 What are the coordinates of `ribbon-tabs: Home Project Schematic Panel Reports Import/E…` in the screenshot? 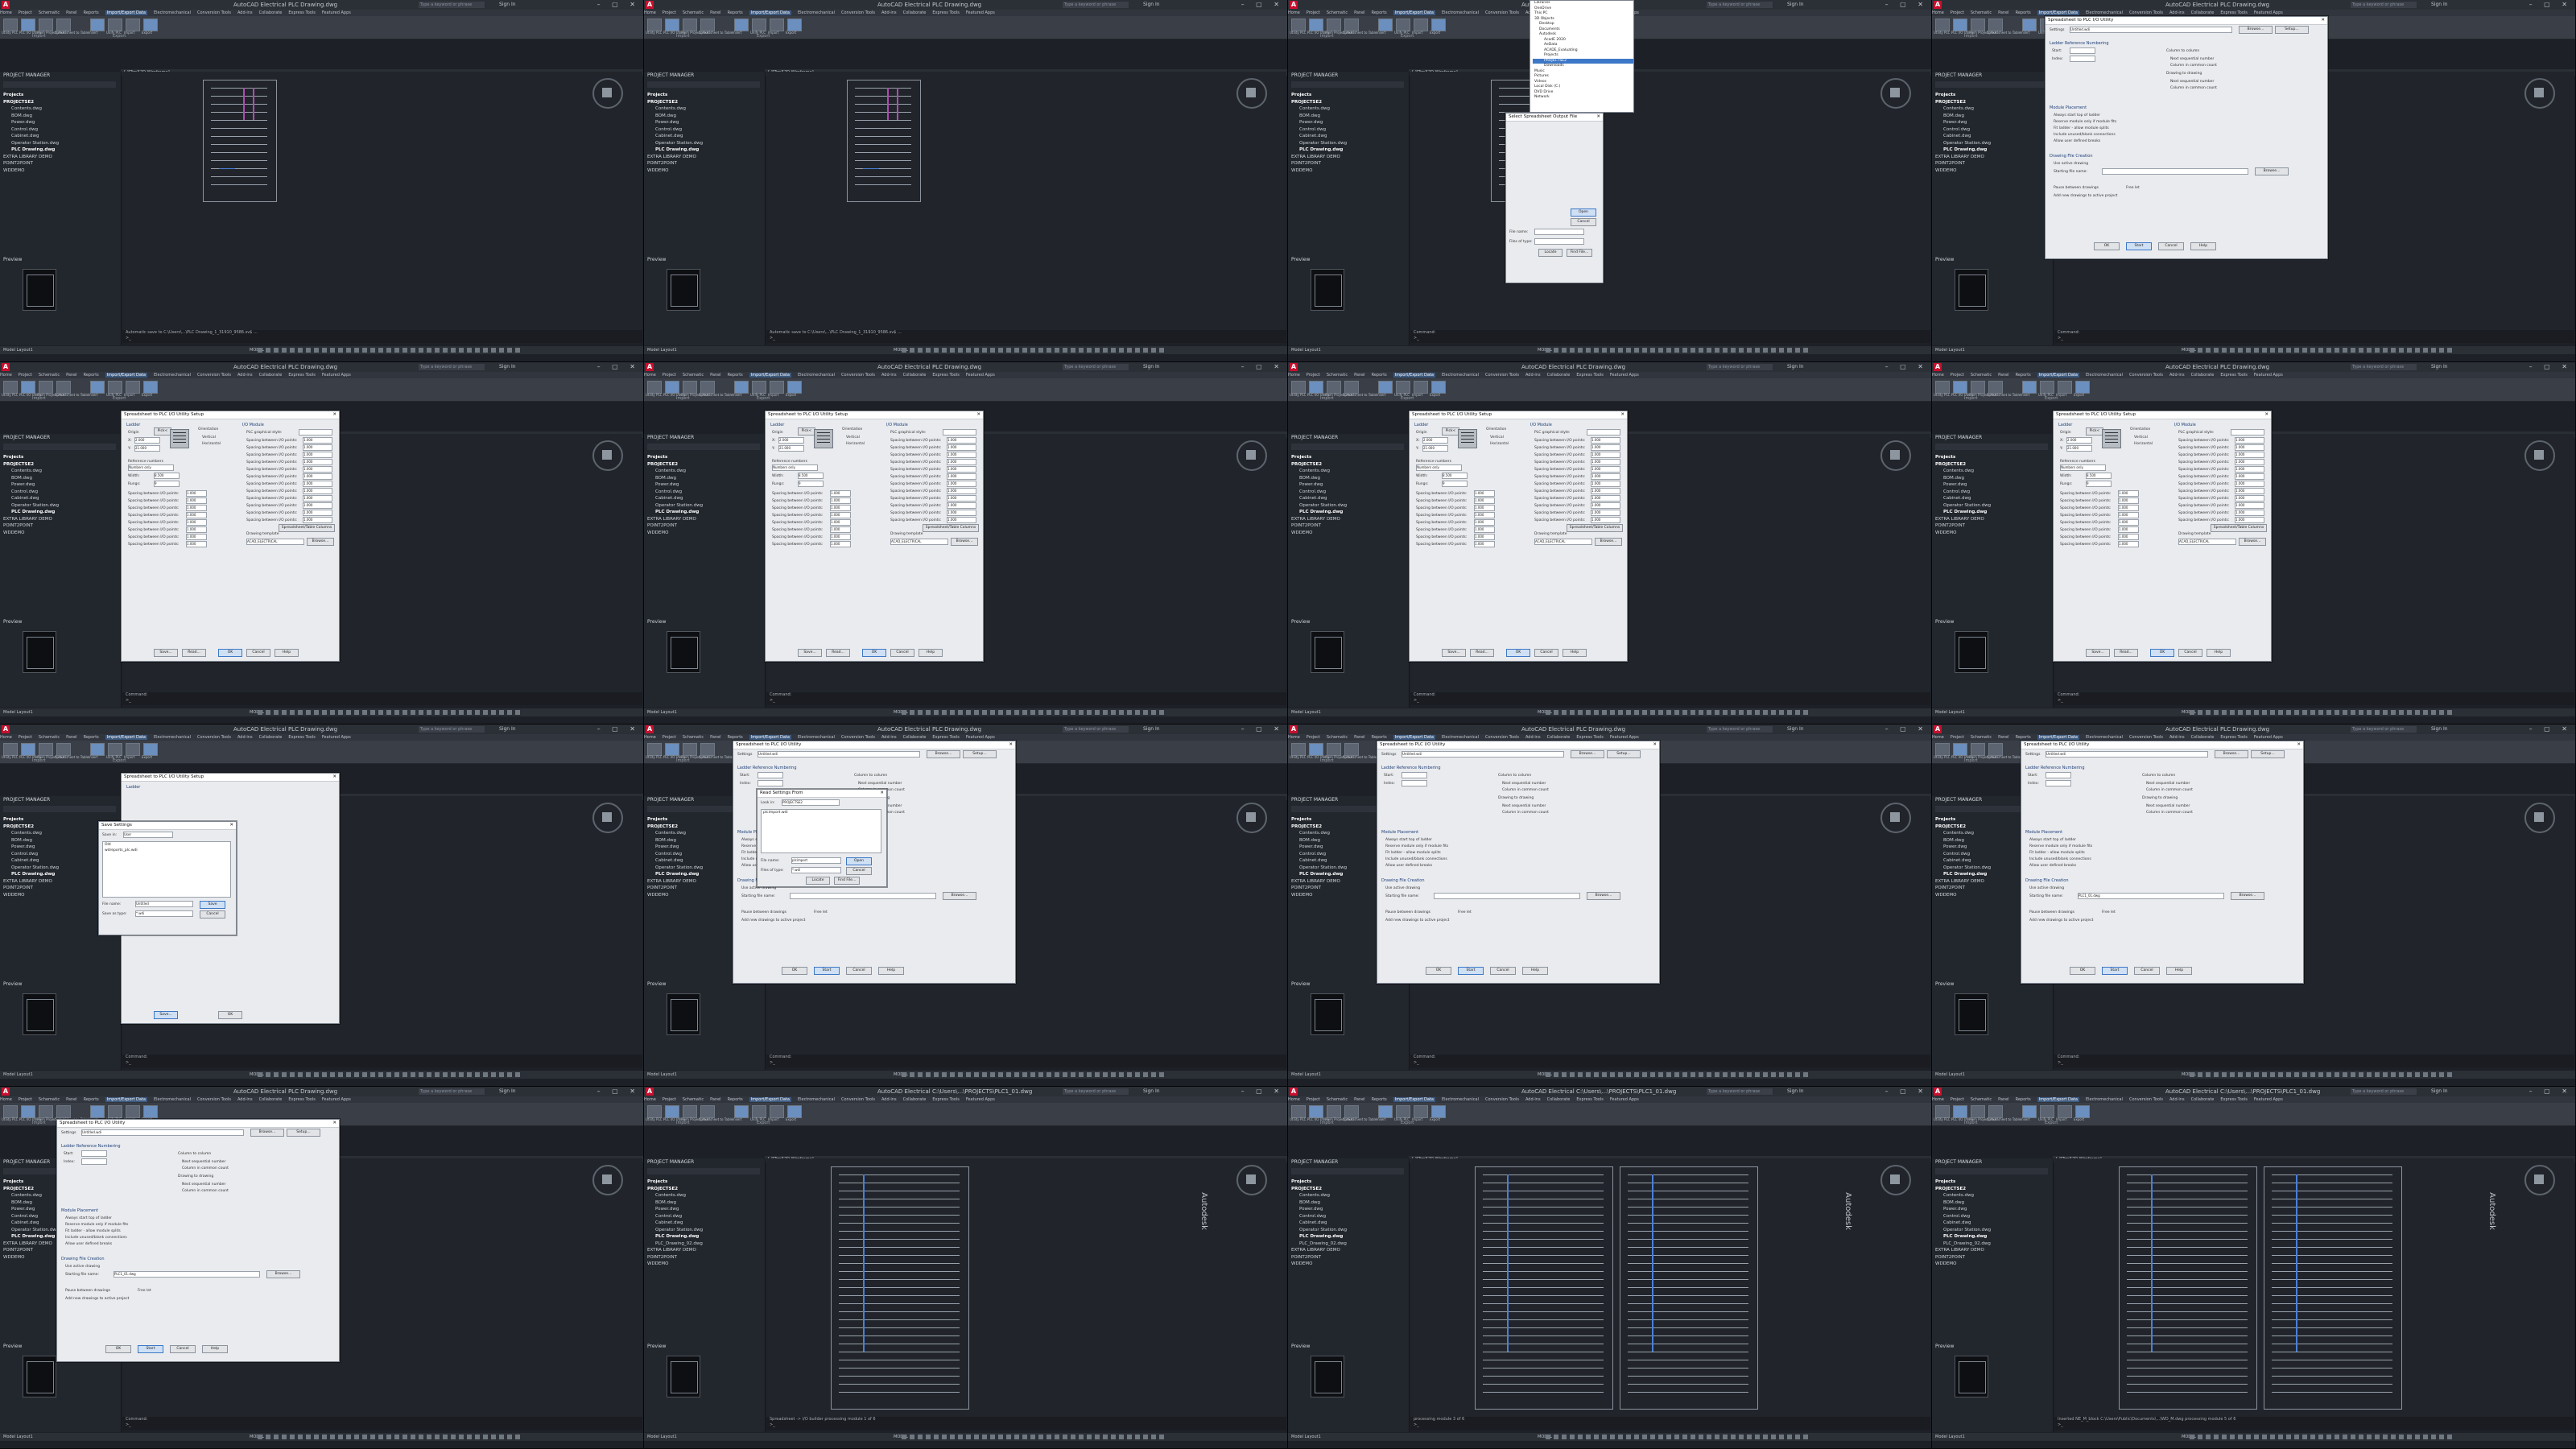 It's located at (321, 13).